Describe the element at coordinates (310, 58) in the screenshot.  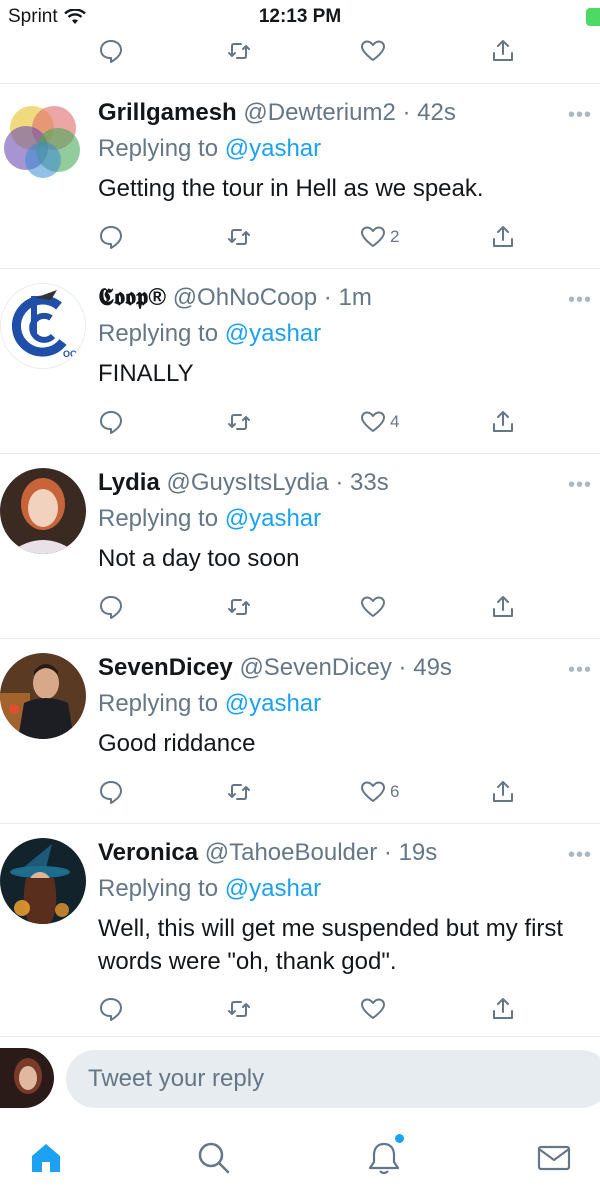
I see `previous-tweet-actions` at that location.